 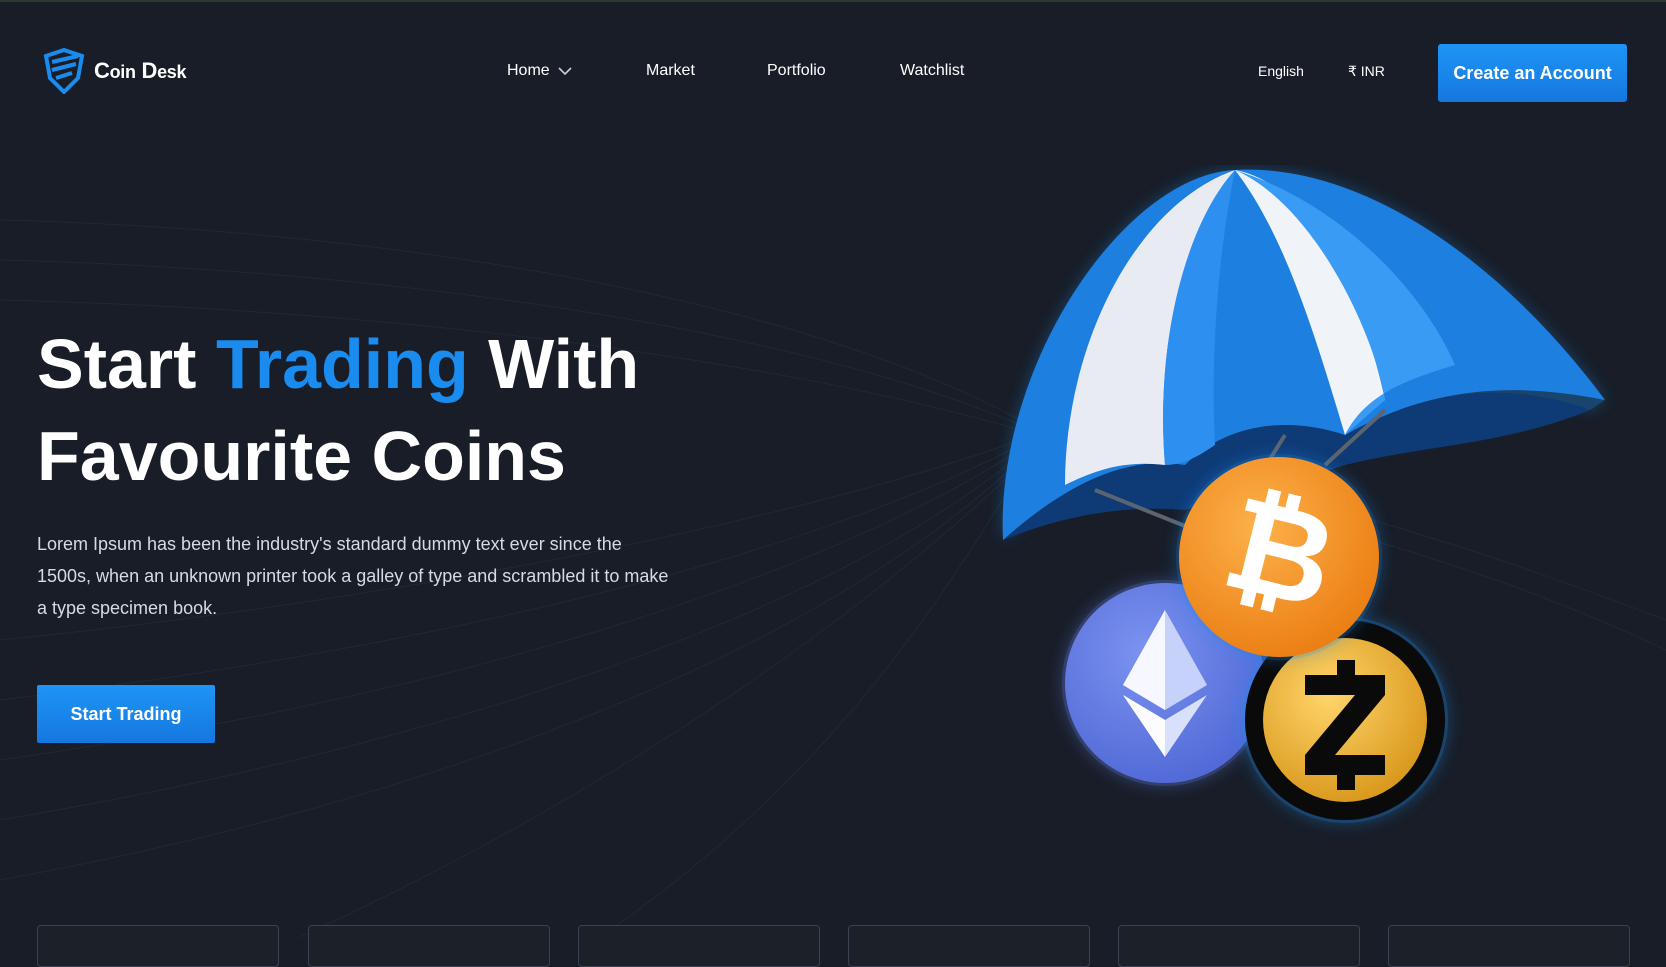 What do you see at coordinates (338, 410) in the screenshot?
I see `hero-title: Start Trading With Favourite Coins` at bounding box center [338, 410].